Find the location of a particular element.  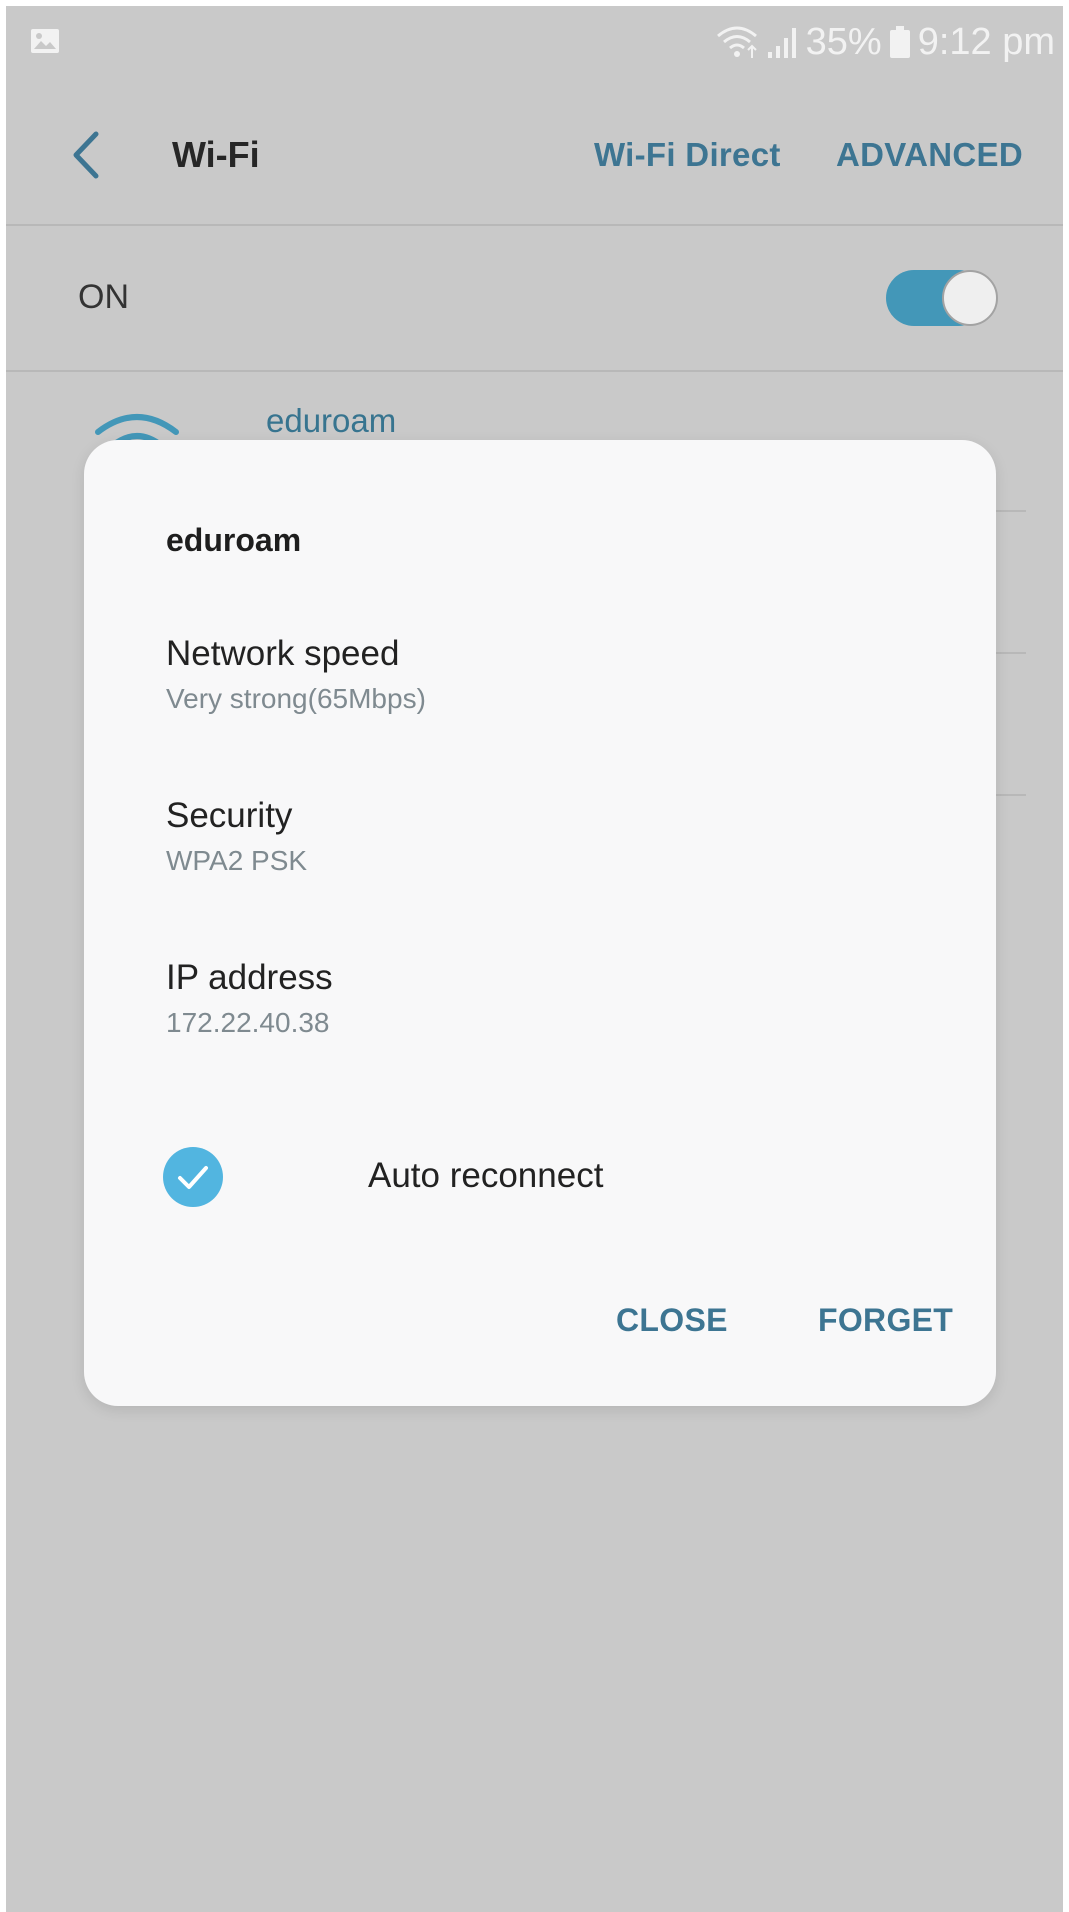

status-indicators: 35% 9:12 pm is located at coordinates (884, 42).